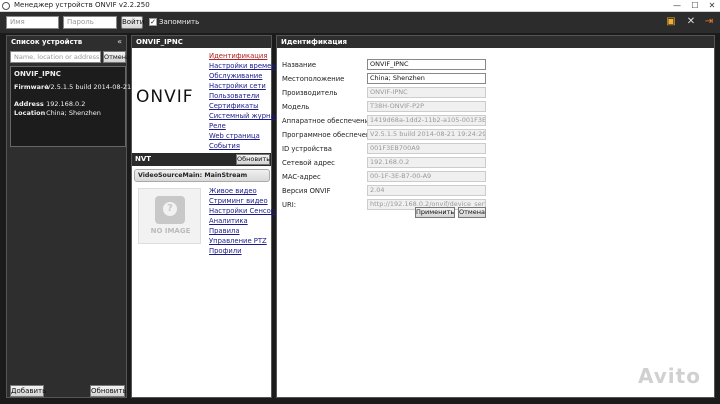 The image size is (720, 404). What do you see at coordinates (132, 22) in the screenshot?
I see `login-button: Войти` at bounding box center [132, 22].